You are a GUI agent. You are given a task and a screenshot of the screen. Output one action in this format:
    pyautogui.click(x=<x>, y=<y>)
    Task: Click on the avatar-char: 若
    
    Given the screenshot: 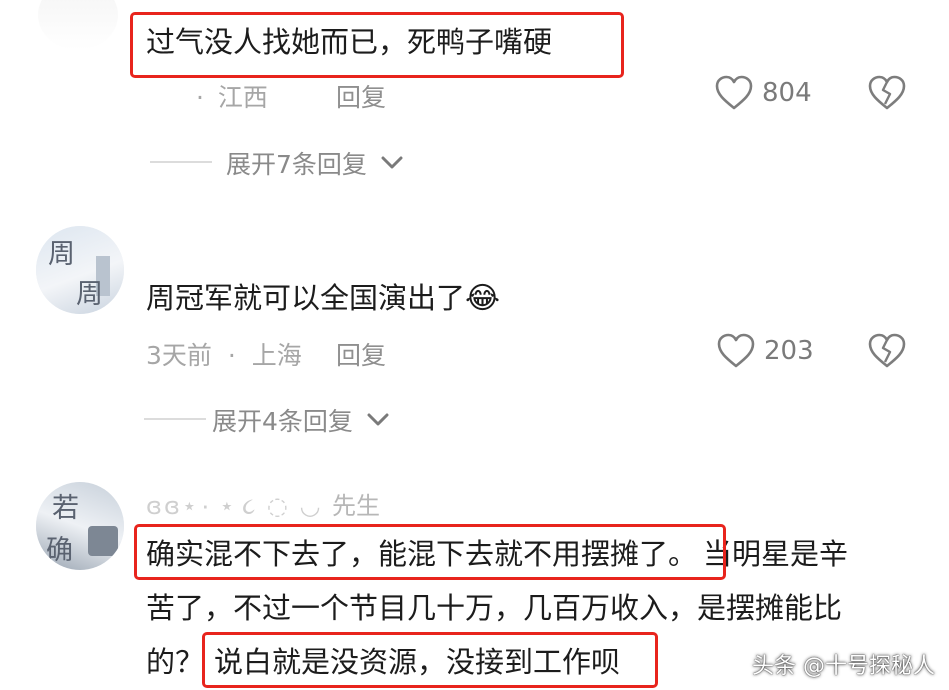 What is the action you would take?
    pyautogui.click(x=65, y=508)
    